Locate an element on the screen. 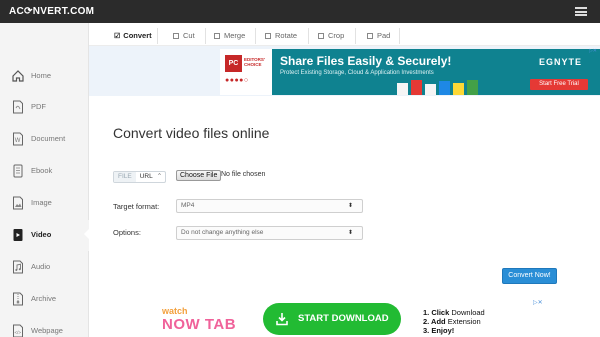 This screenshot has width=600, height=337. sidebar-item-image: Image is located at coordinates (44, 203).